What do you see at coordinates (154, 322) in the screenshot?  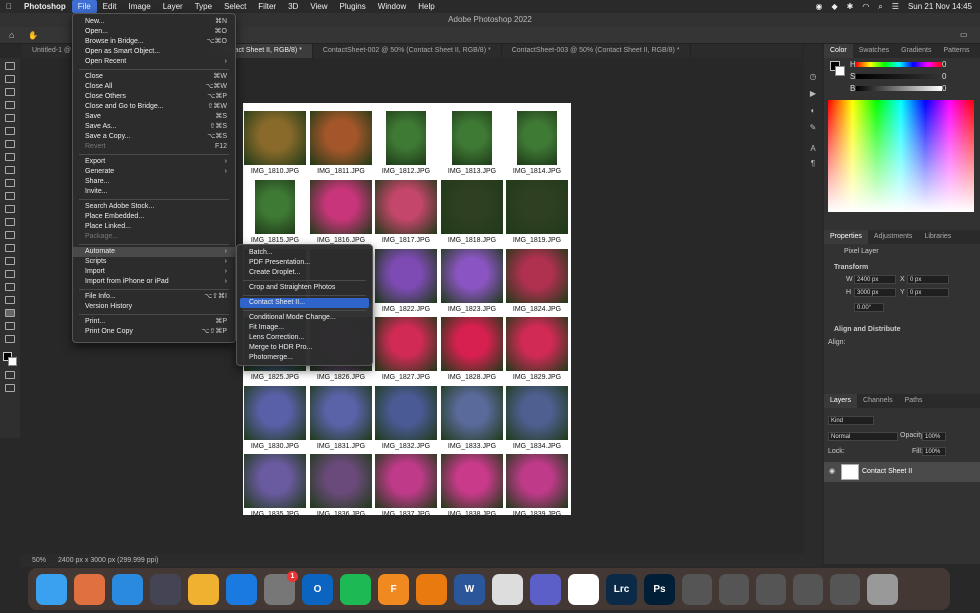 I see `menu-item-print: Print... ⌘P` at bounding box center [154, 322].